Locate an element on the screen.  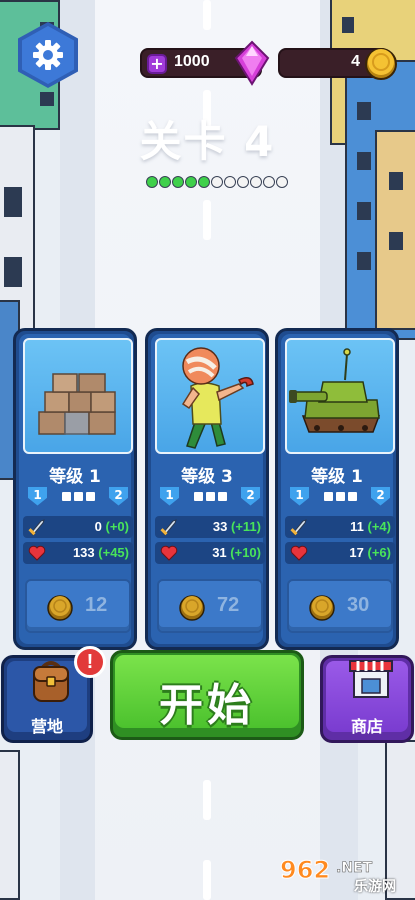
upgrade-button: 12 is located at coordinates (78, 606).